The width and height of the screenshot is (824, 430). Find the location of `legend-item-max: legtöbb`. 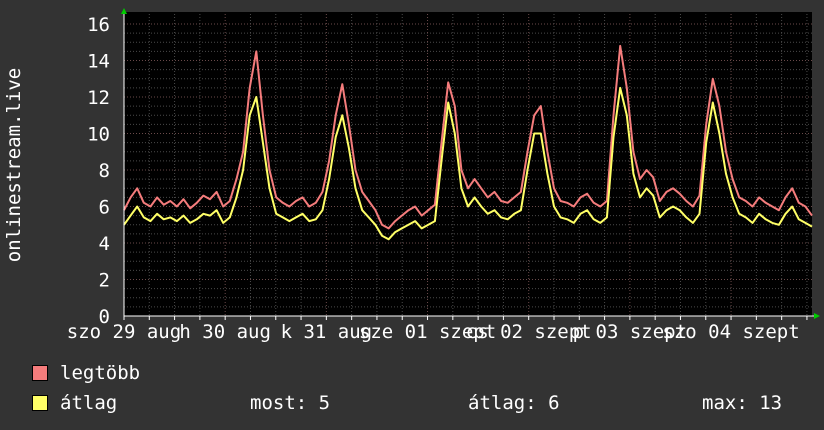

legend-item-max: legtöbb is located at coordinates (86, 373).